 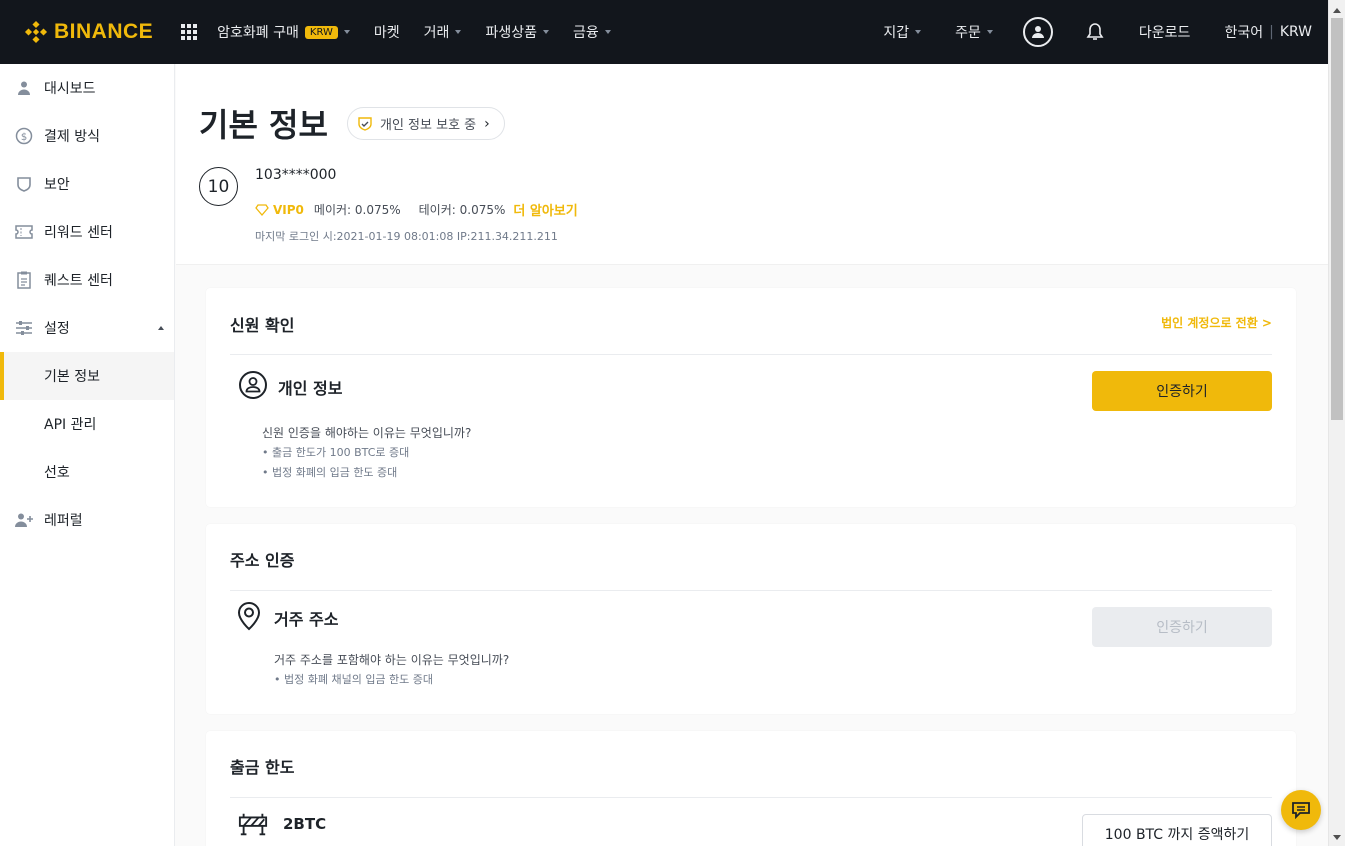 I want to click on sidebar-item-label: 결제 방식, so click(x=72, y=137).